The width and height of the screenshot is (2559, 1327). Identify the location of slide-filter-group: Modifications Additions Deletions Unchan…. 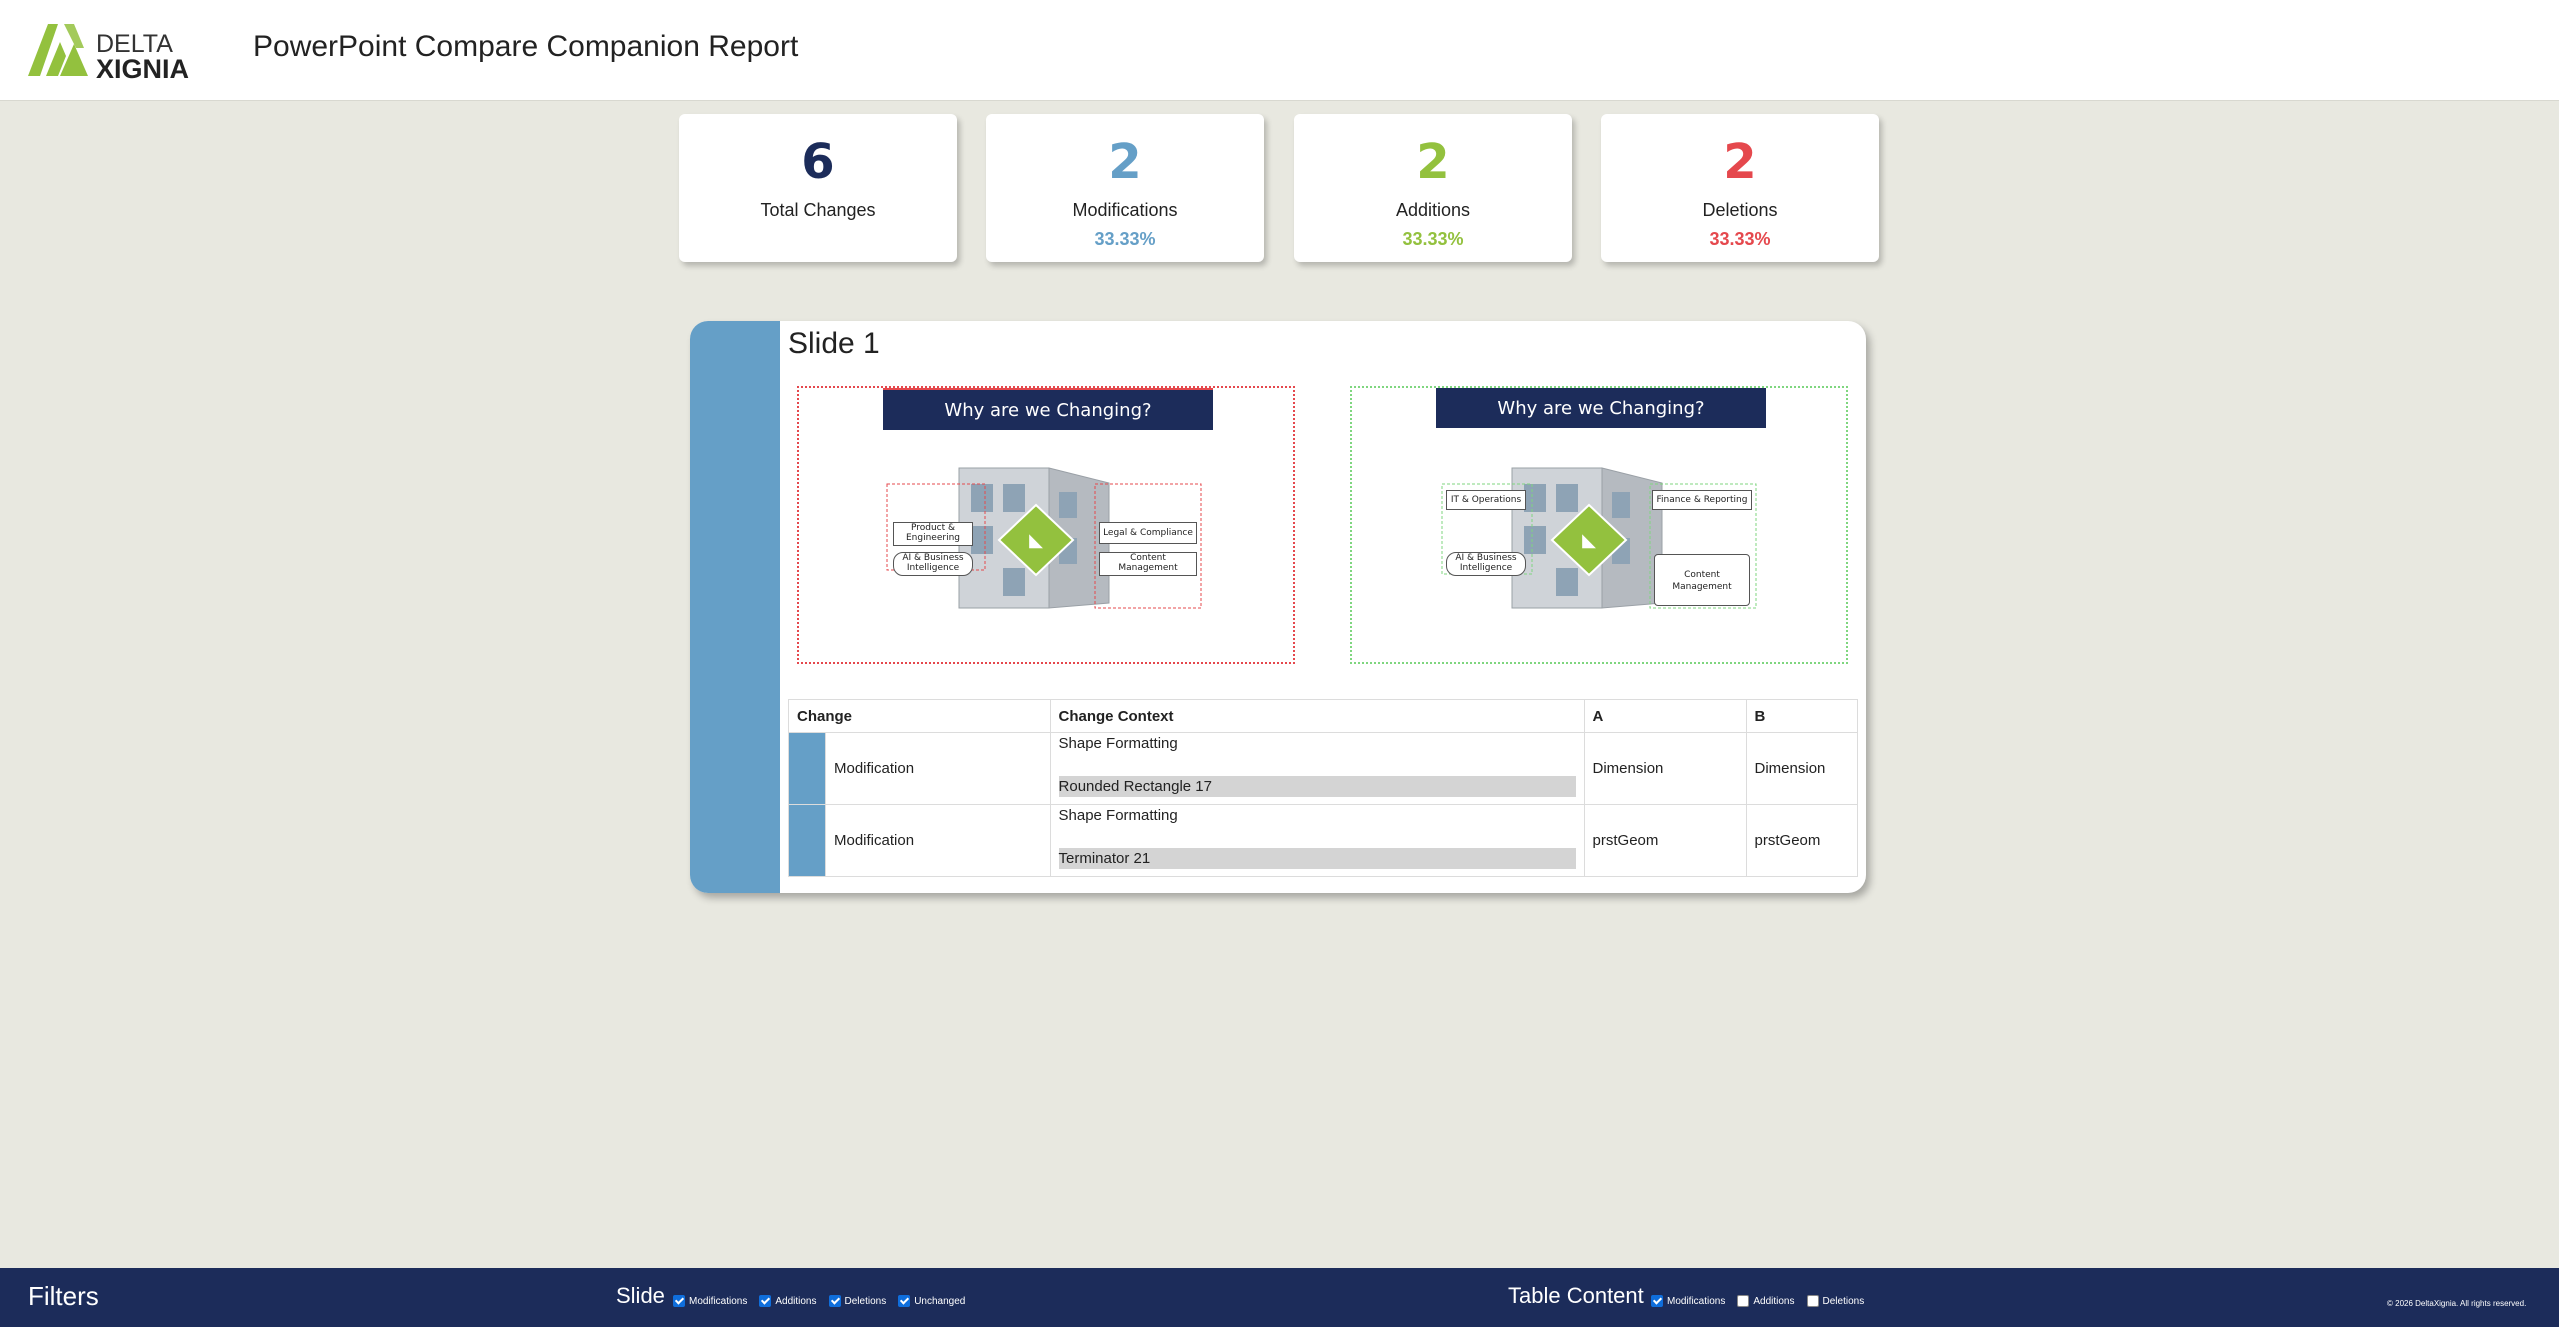
(825, 1301).